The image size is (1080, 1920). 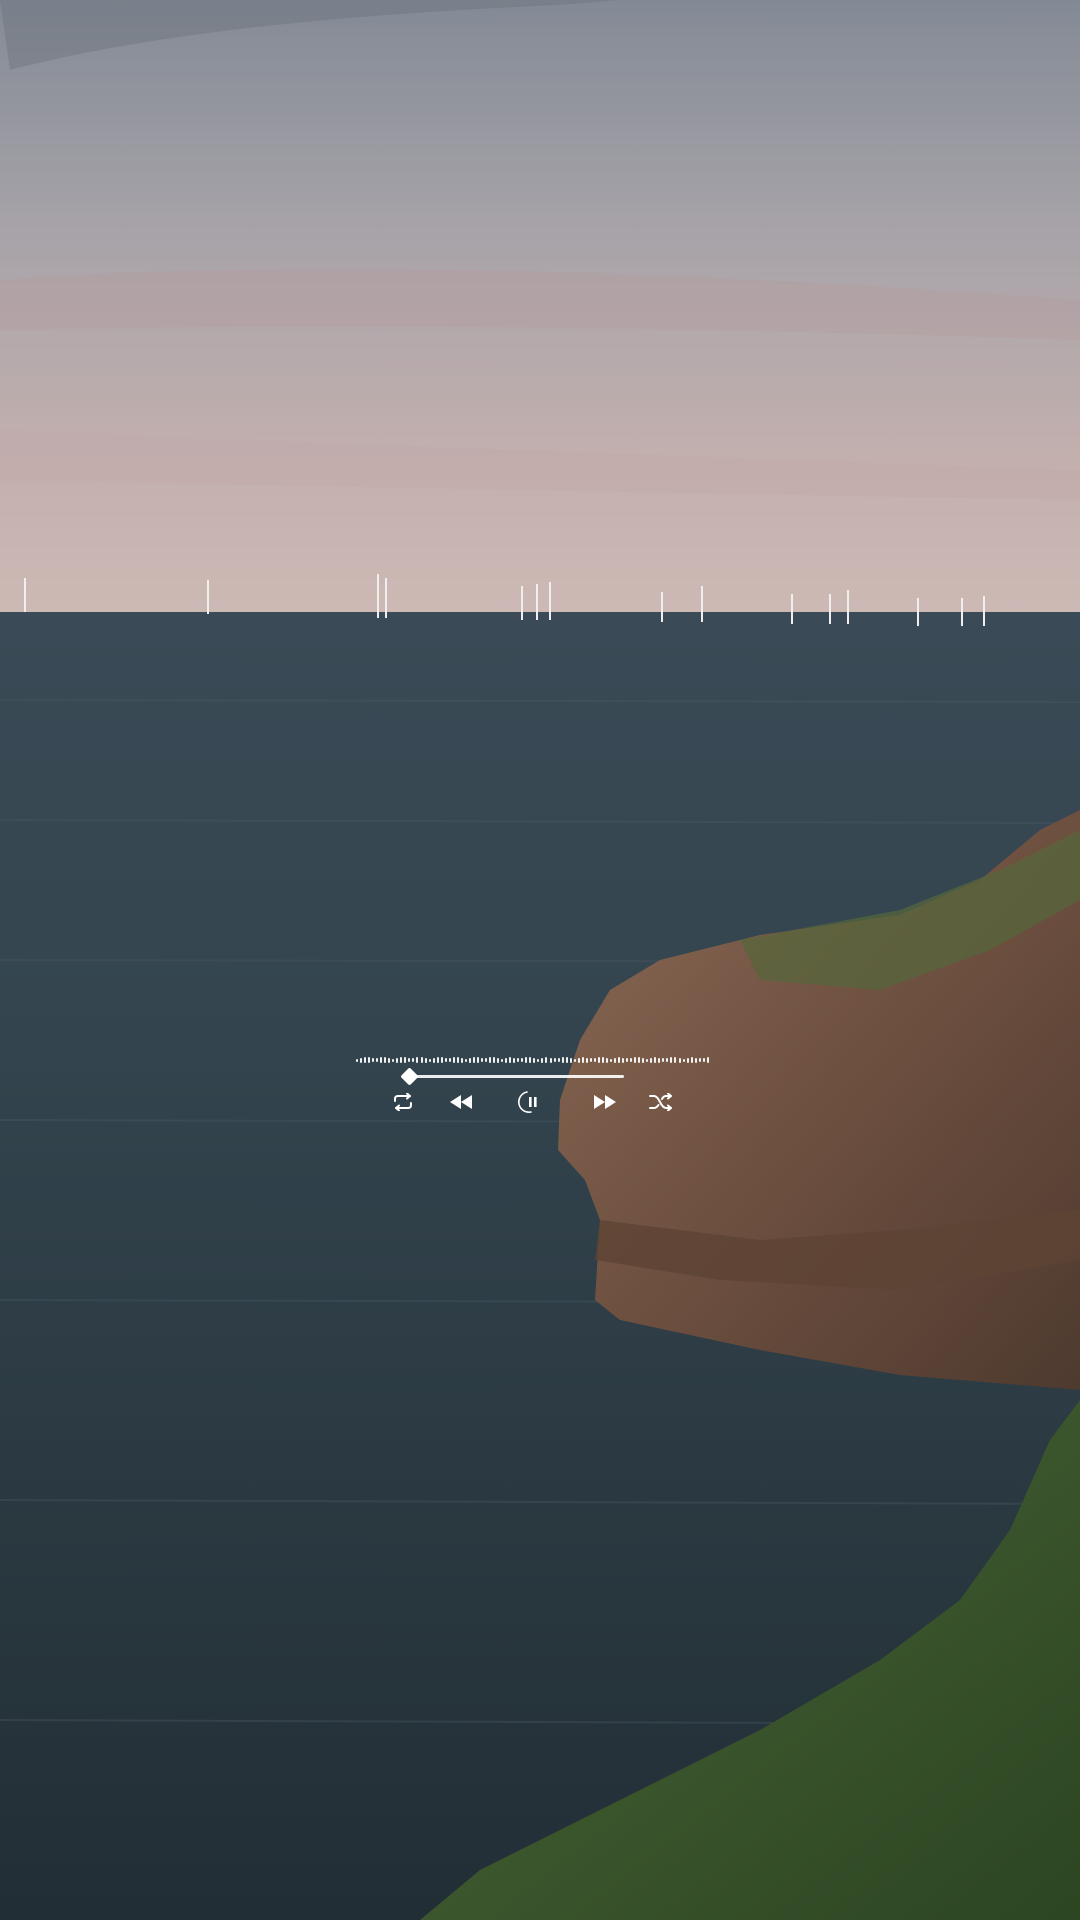 I want to click on media-player, so click(x=535, y=1081).